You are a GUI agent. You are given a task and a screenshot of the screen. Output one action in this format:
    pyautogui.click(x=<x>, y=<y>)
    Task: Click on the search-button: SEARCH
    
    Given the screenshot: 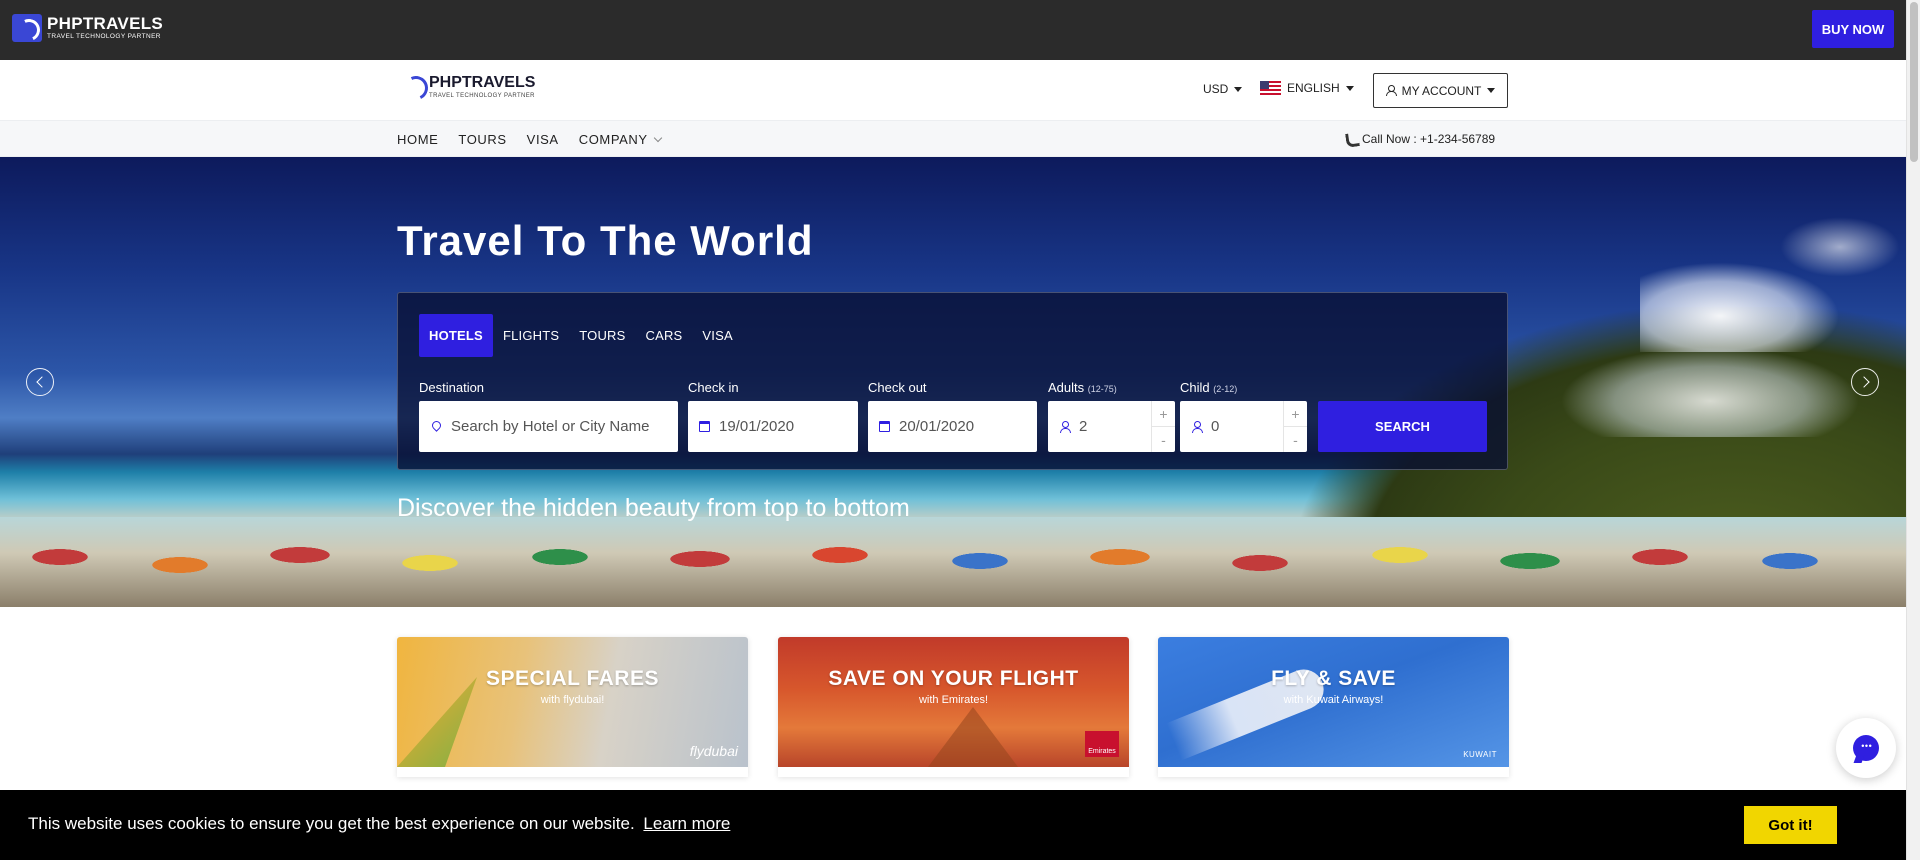 What is the action you would take?
    pyautogui.click(x=1402, y=426)
    